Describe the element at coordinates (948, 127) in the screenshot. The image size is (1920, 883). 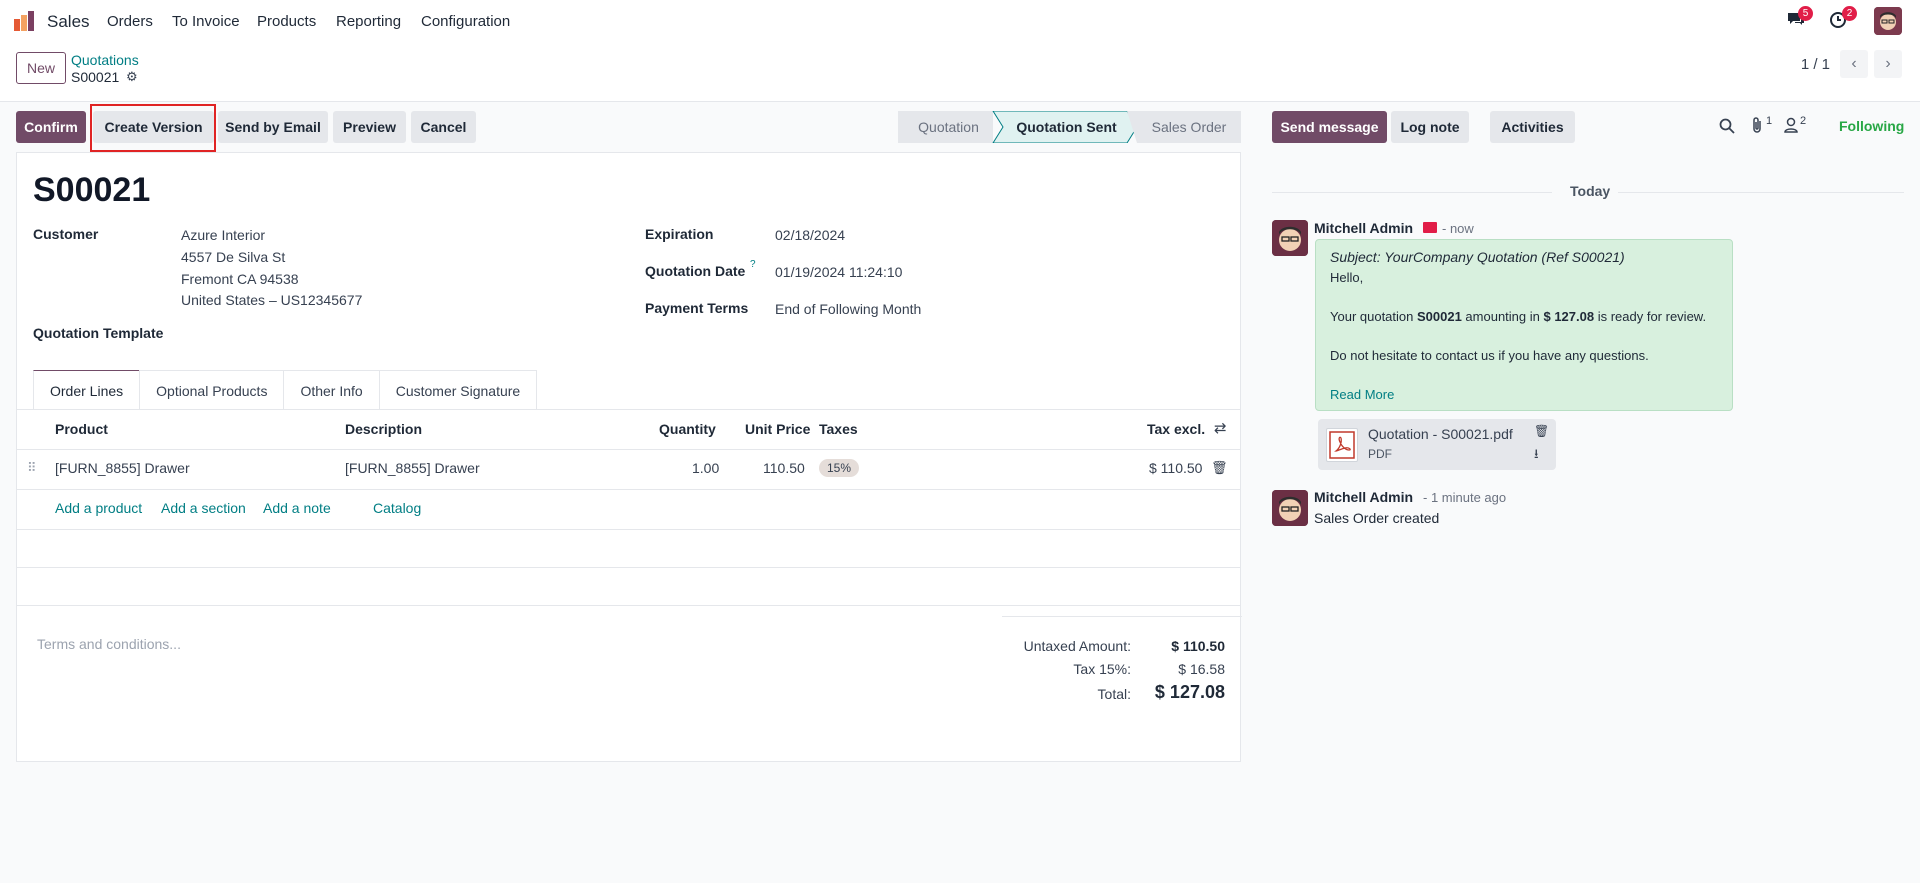
I see `status-quotation: Quotation` at that location.